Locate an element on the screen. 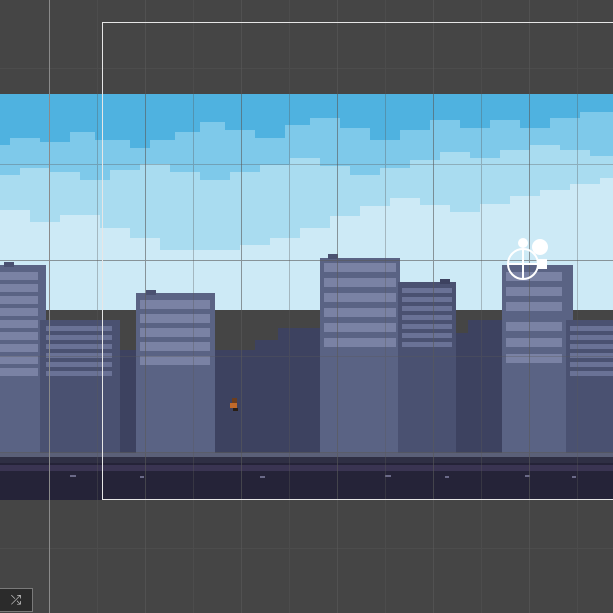 Image resolution: width=613 pixels, height=613 pixels. building-left-mid is located at coordinates (80, 387).